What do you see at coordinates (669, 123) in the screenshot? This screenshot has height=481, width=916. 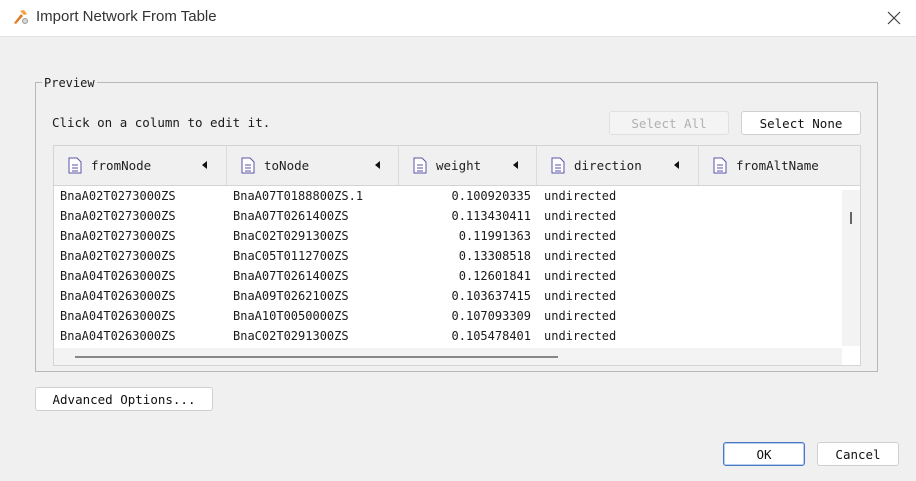 I see `select-all-button: Select All` at bounding box center [669, 123].